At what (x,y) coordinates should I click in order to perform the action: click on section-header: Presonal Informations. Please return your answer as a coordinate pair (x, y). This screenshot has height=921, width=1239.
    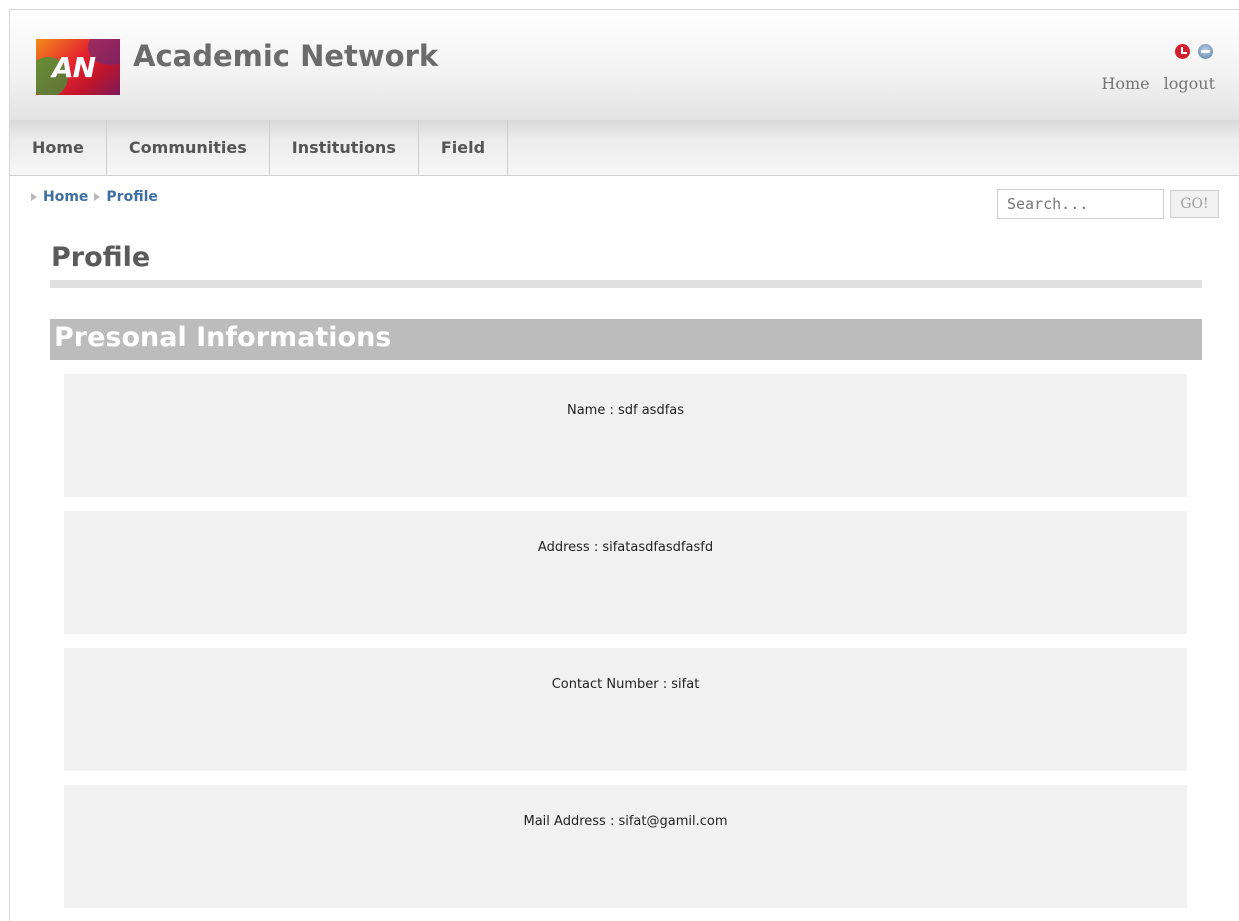
    Looking at the image, I should click on (626, 339).